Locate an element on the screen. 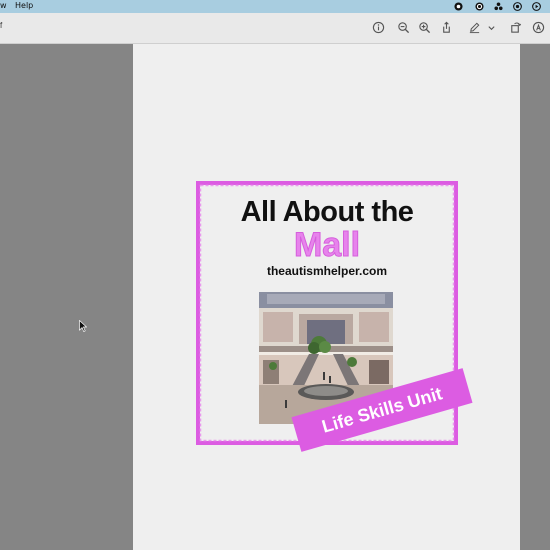 The height and width of the screenshot is (550, 550). zoom-out-icon is located at coordinates (403, 27).